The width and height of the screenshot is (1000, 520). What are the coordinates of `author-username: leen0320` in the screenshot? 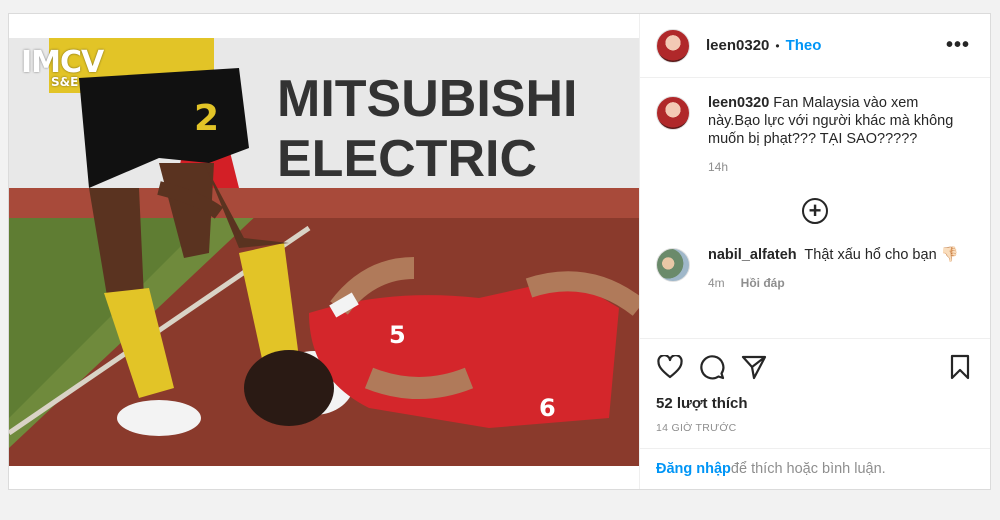 It's located at (737, 45).